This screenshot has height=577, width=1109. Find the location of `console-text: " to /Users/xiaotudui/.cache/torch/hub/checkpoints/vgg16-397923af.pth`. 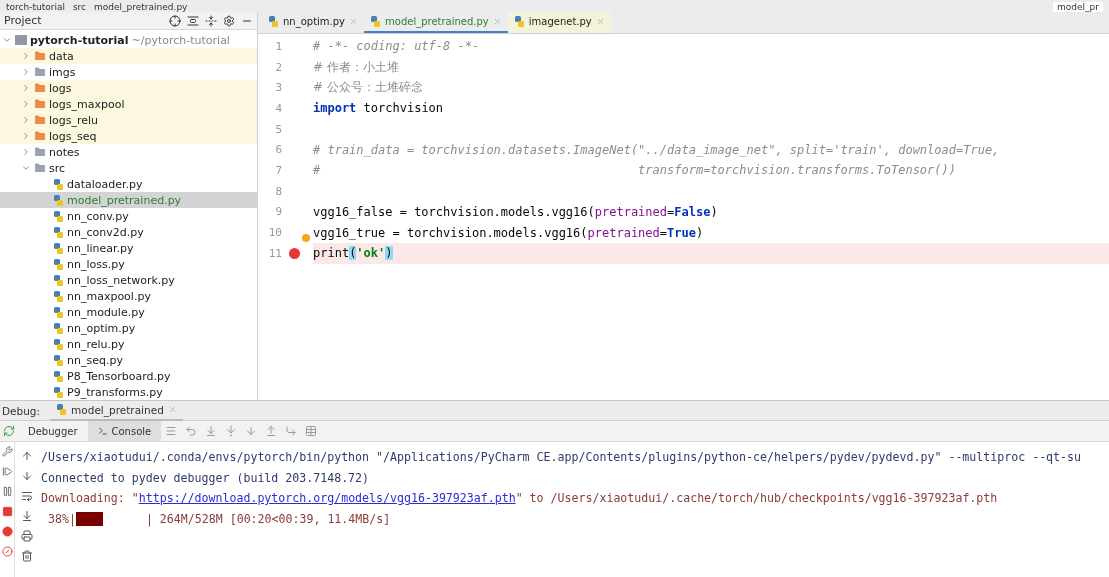

console-text: " to /Users/xiaotudui/.cache/torch/hub/checkpoints/vgg16-397923af.pth is located at coordinates (756, 498).